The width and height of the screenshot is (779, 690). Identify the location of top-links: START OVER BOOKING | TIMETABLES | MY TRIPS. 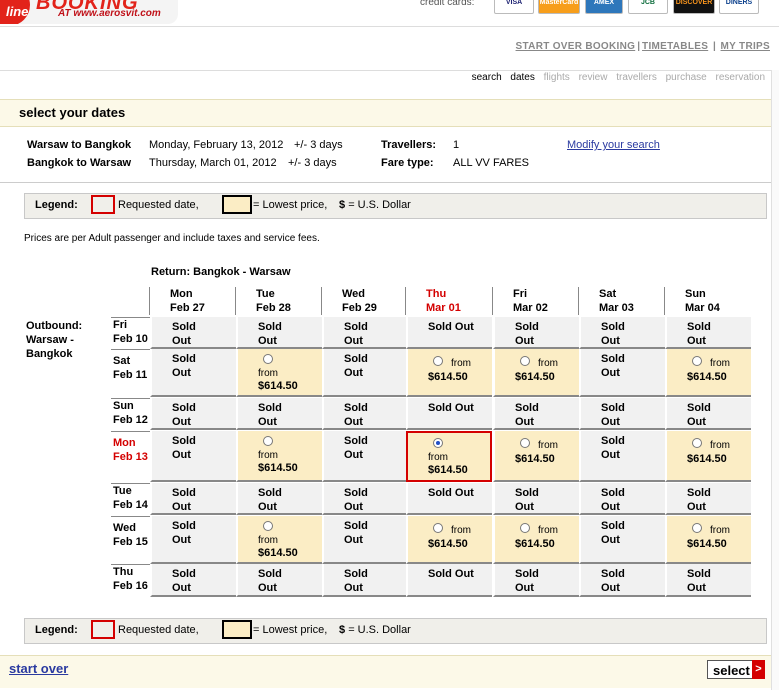
(642, 46).